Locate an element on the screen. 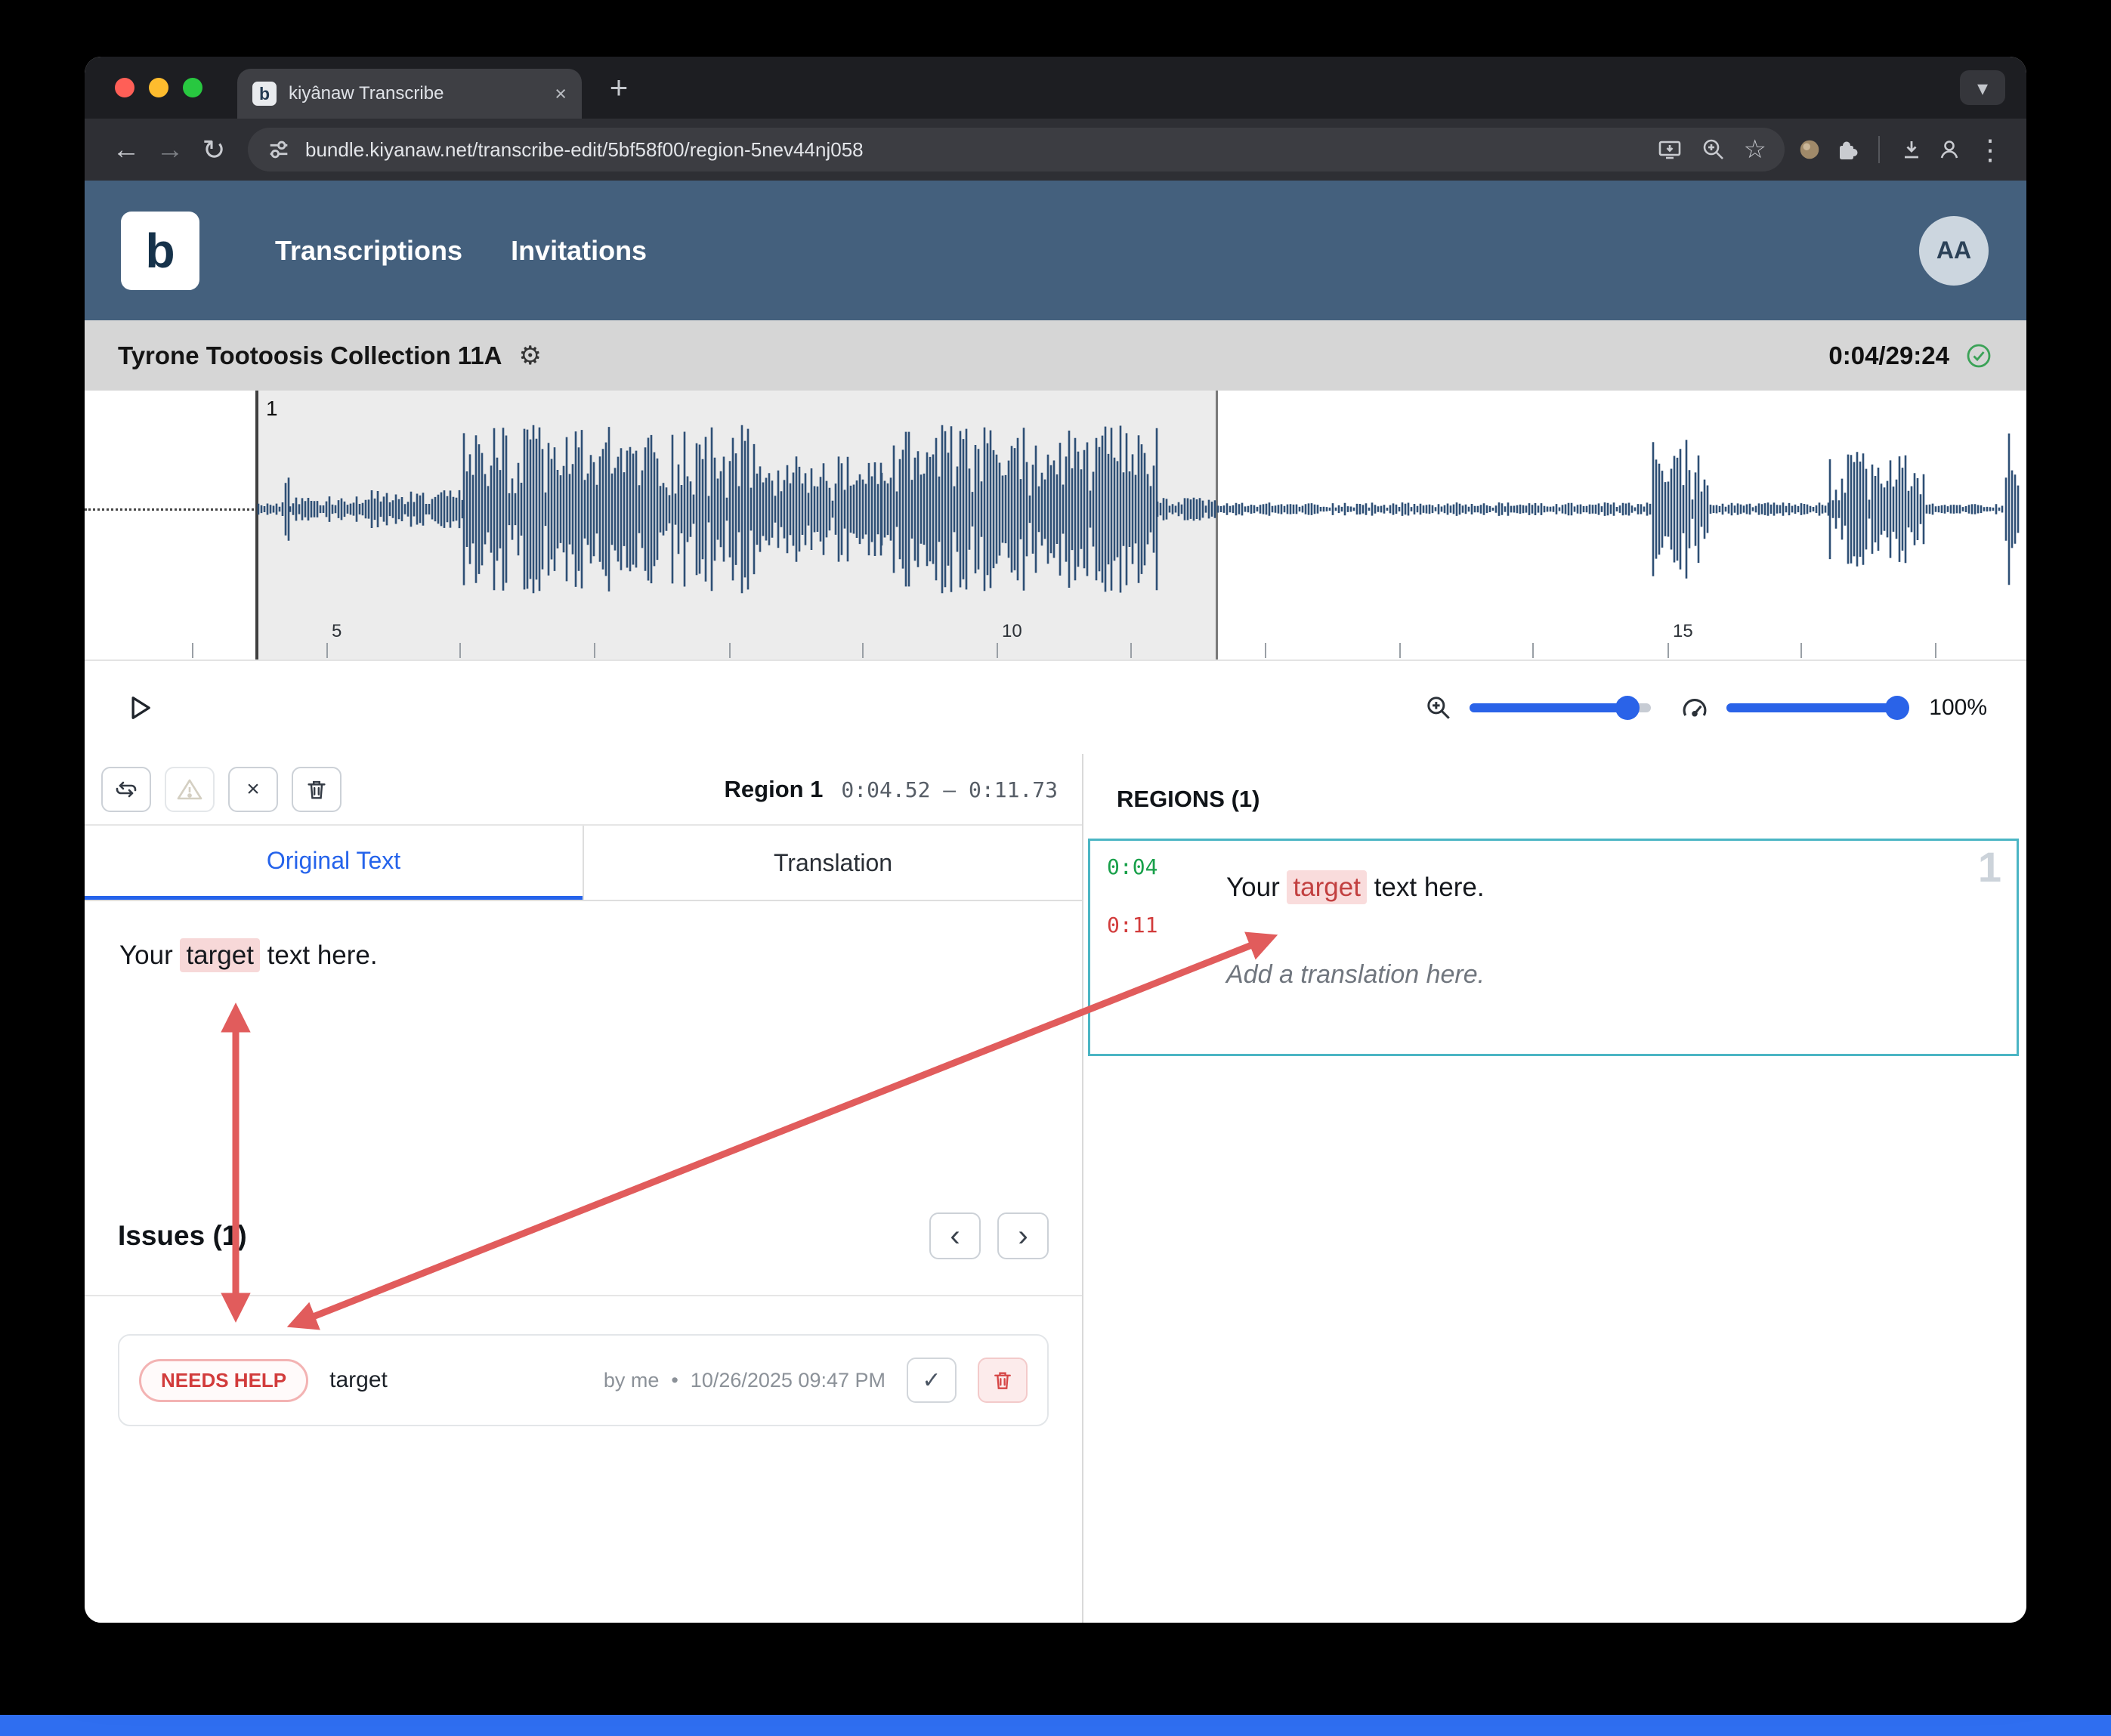 This screenshot has width=2111, height=1736. document-title: Tyrone Tootoosis Collection 11A is located at coordinates (310, 355).